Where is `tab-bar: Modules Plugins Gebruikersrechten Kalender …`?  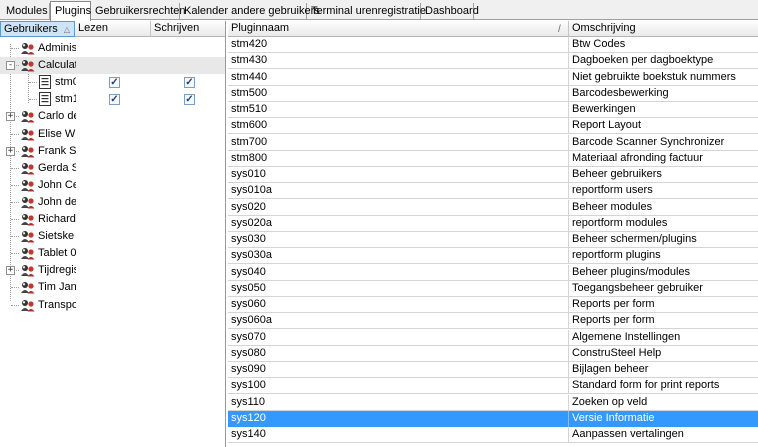 tab-bar: Modules Plugins Gebruikersrechten Kalender … is located at coordinates (379, 10).